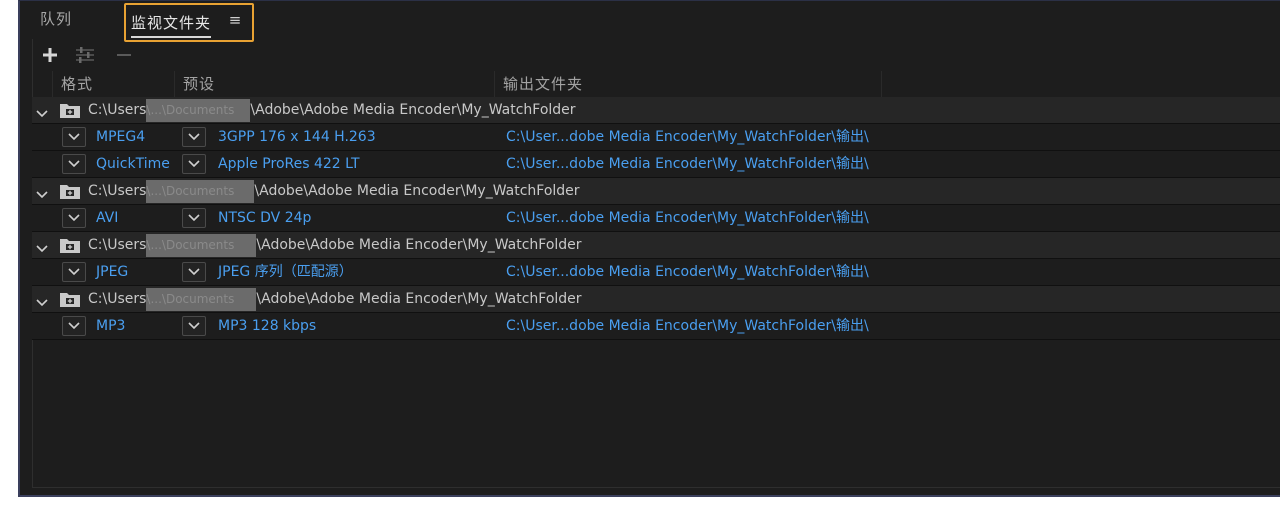  I want to click on output-settings-button, so click(84, 55).